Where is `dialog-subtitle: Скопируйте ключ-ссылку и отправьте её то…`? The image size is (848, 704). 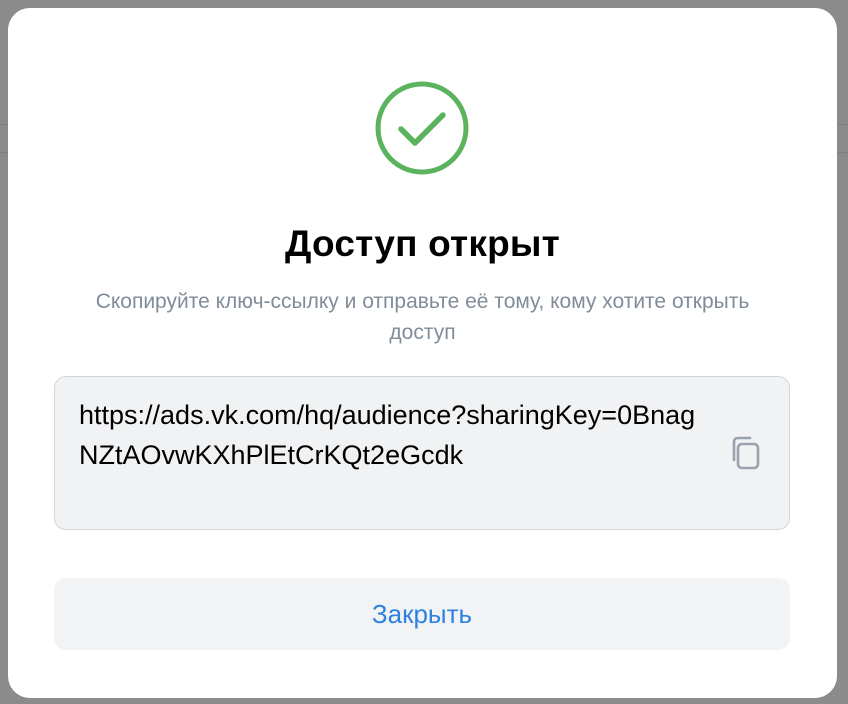 dialog-subtitle: Скопируйте ключ-ссылку и отправьте её то… is located at coordinates (422, 317).